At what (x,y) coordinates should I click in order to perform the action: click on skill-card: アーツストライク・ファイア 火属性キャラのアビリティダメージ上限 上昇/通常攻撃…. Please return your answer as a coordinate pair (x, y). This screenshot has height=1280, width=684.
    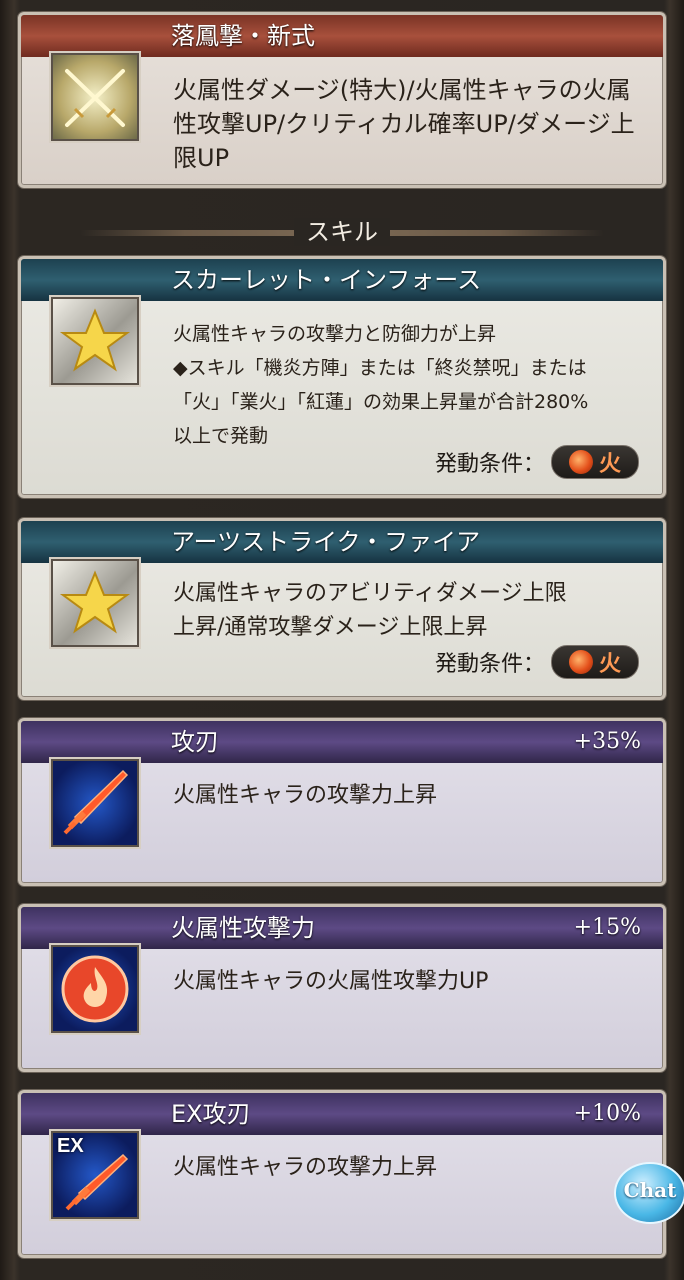
    Looking at the image, I should click on (342, 609).